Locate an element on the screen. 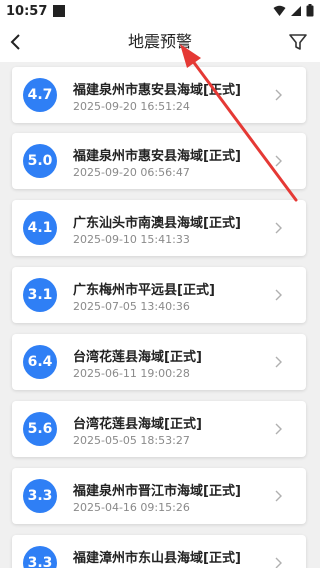 This screenshot has height=568, width=320. status-bar: 10:57 is located at coordinates (160, 11).